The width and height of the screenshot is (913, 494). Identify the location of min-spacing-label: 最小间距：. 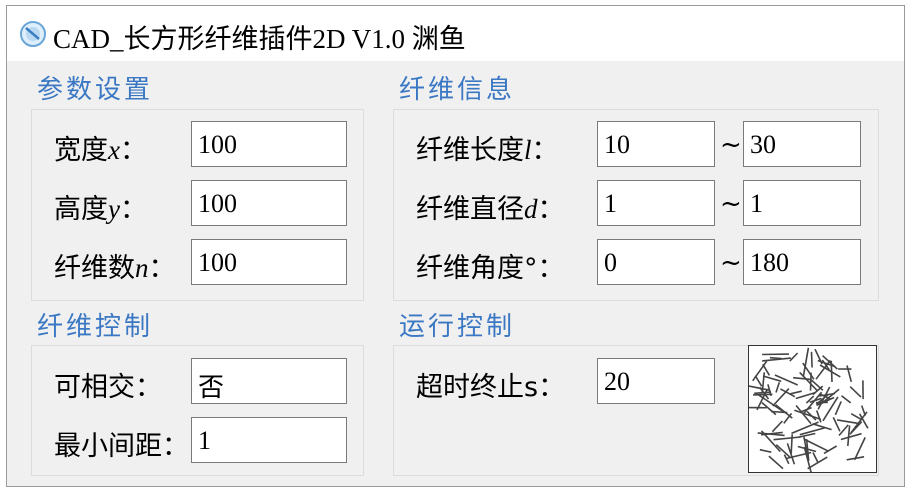
(121, 446).